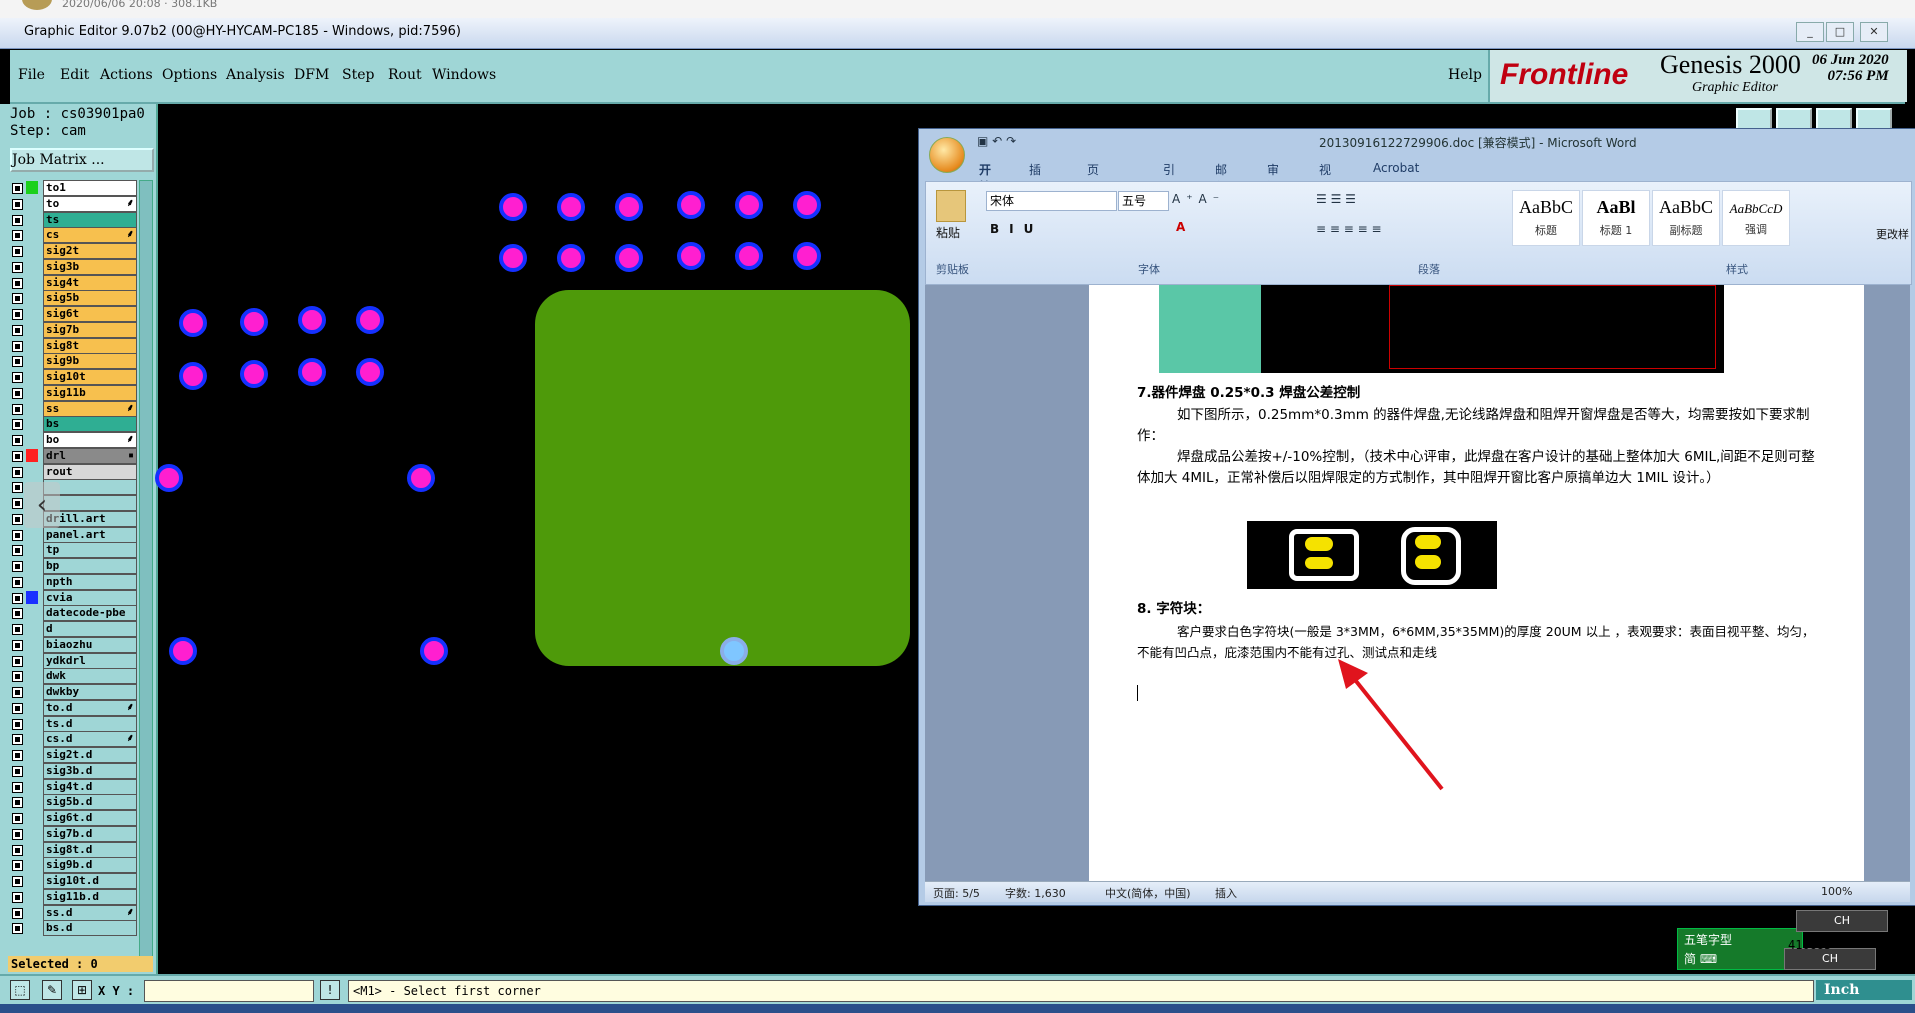 This screenshot has height=1013, width=1915. I want to click on layer-name: sig2t, so click(90, 251).